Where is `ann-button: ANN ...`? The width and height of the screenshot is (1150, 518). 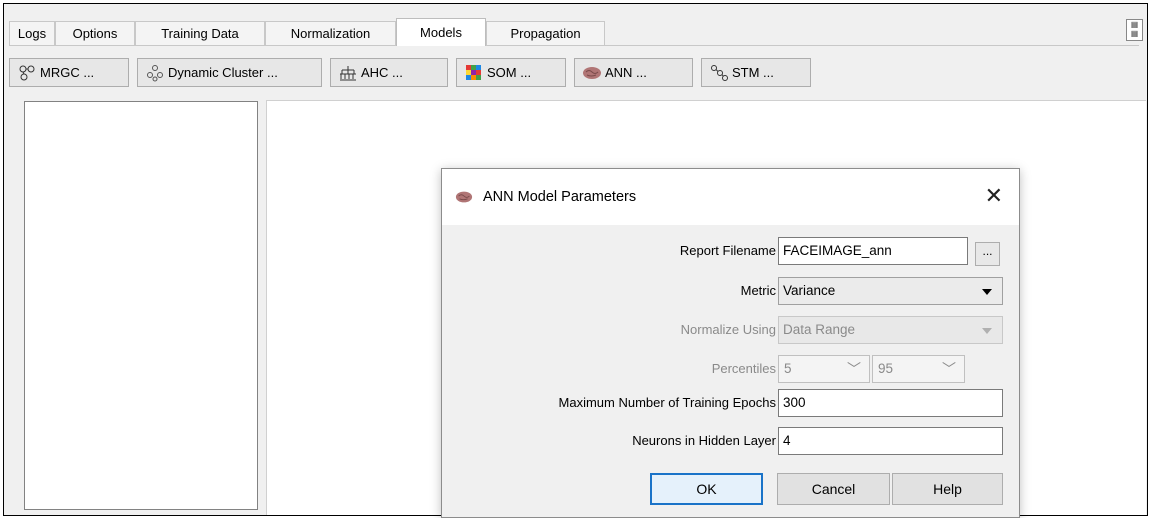
ann-button: ANN ... is located at coordinates (633, 72).